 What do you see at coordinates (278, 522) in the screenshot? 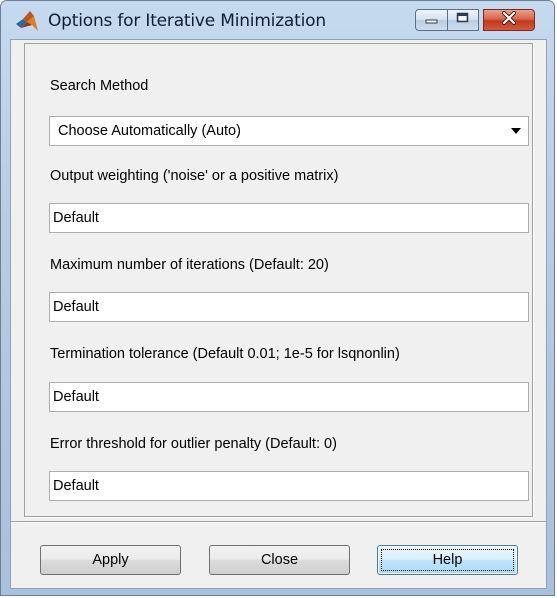
I see `button-divider` at bounding box center [278, 522].